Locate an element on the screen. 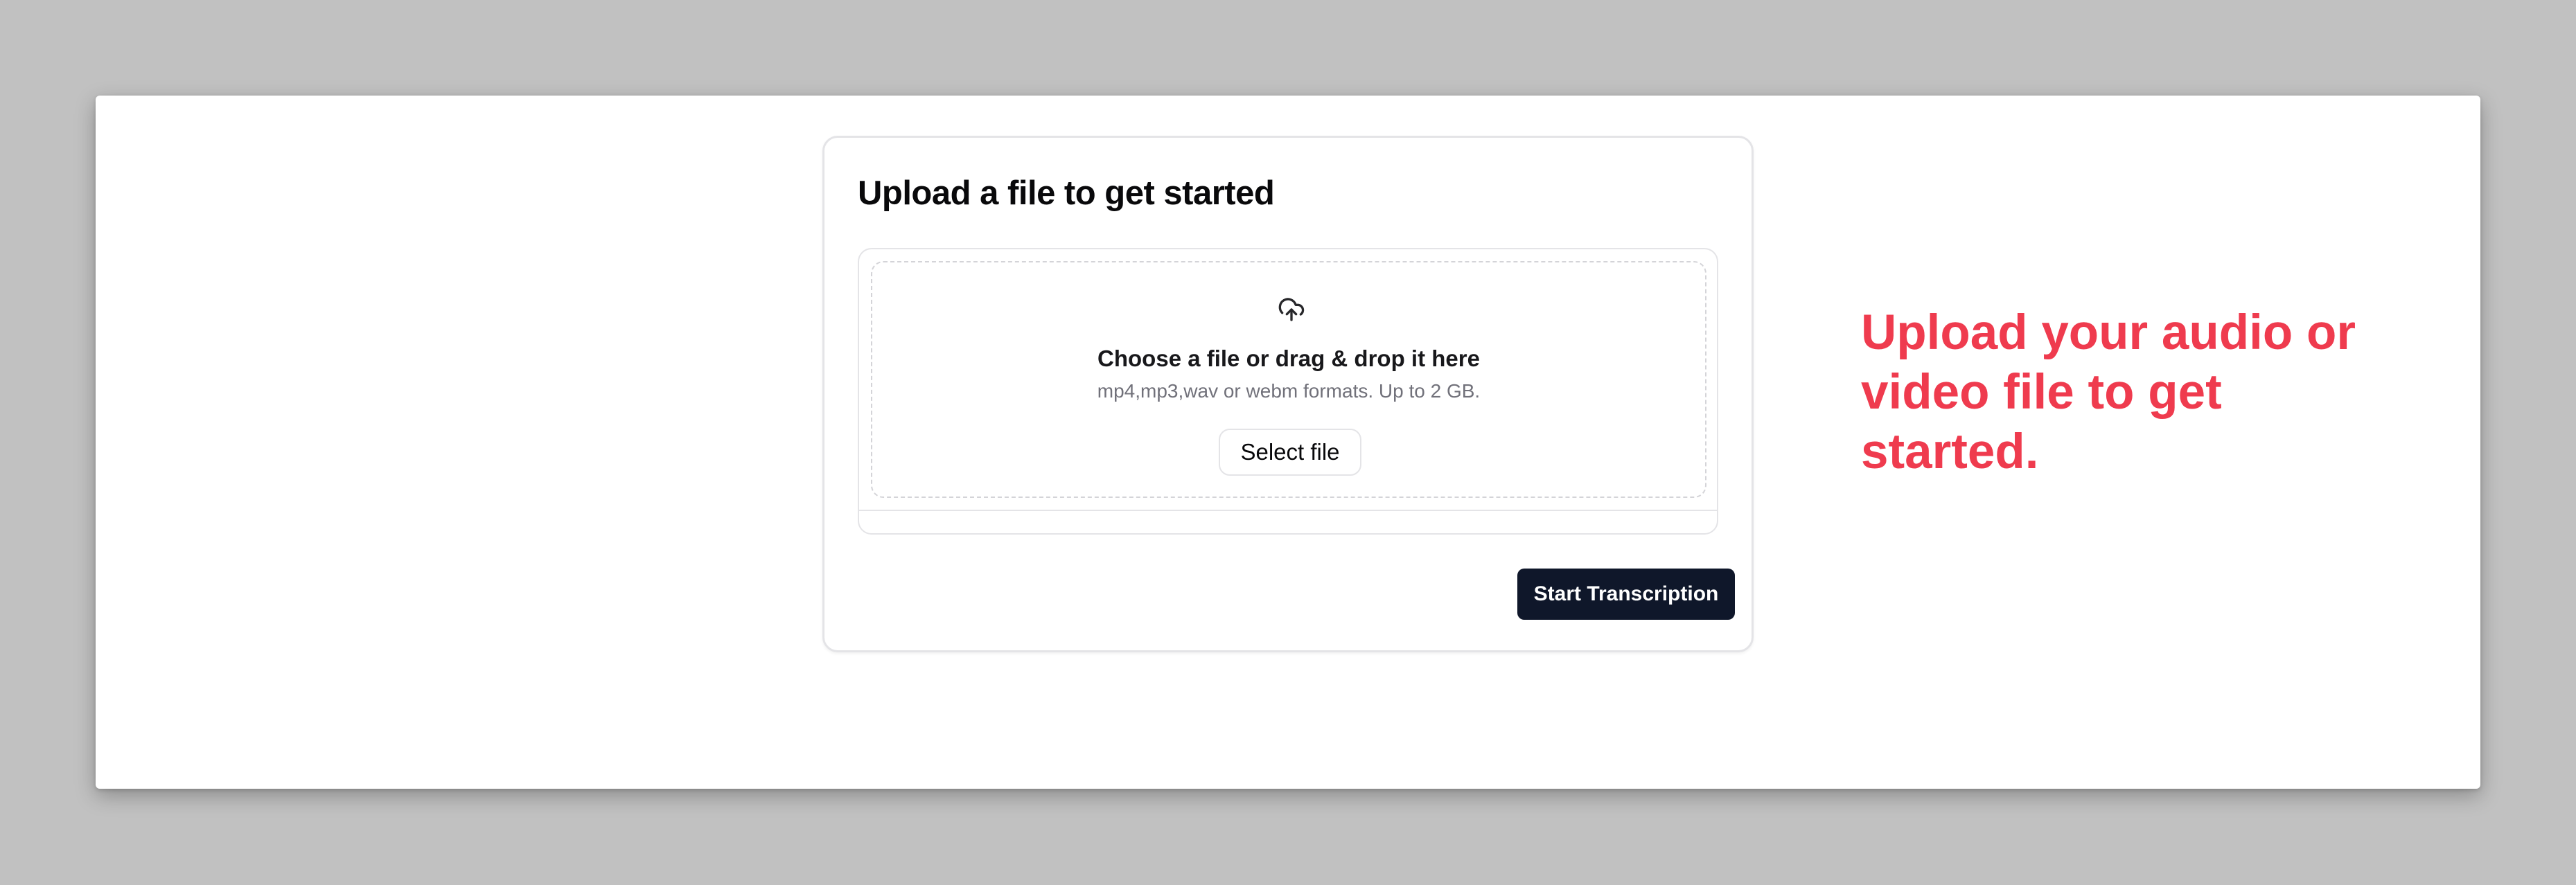 This screenshot has width=2576, height=885. dropzone-formats-hint: mp4,mp3,wav or webm formats. Up to 2 GB. is located at coordinates (1289, 391).